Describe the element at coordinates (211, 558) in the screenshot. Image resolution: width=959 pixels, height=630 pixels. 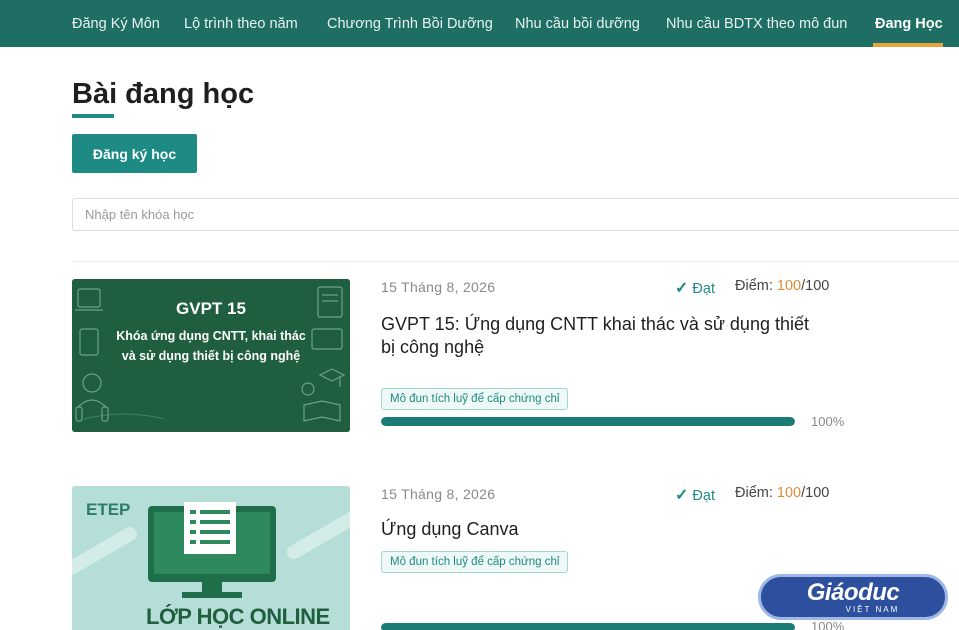
I see `course-thumbnail: ETEP LỚP HỌC ONLINE` at that location.